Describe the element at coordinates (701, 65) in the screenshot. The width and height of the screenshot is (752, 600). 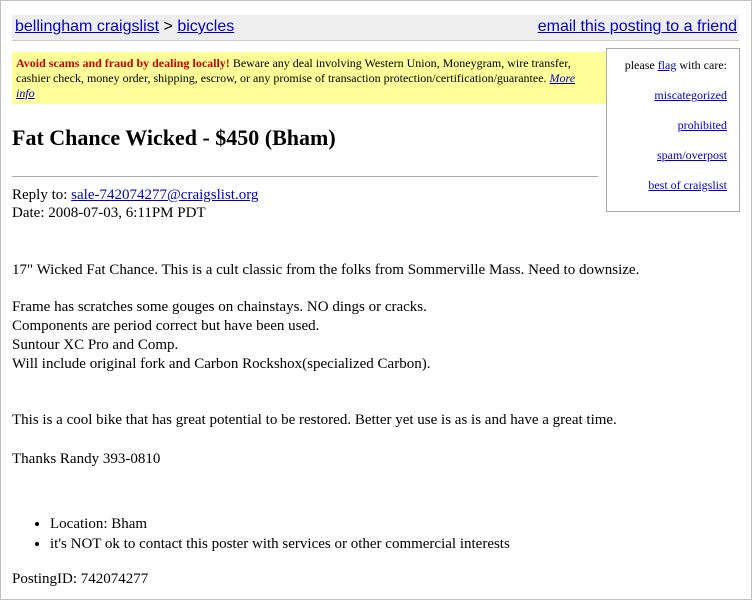
I see `flag-suffix: with care:` at that location.